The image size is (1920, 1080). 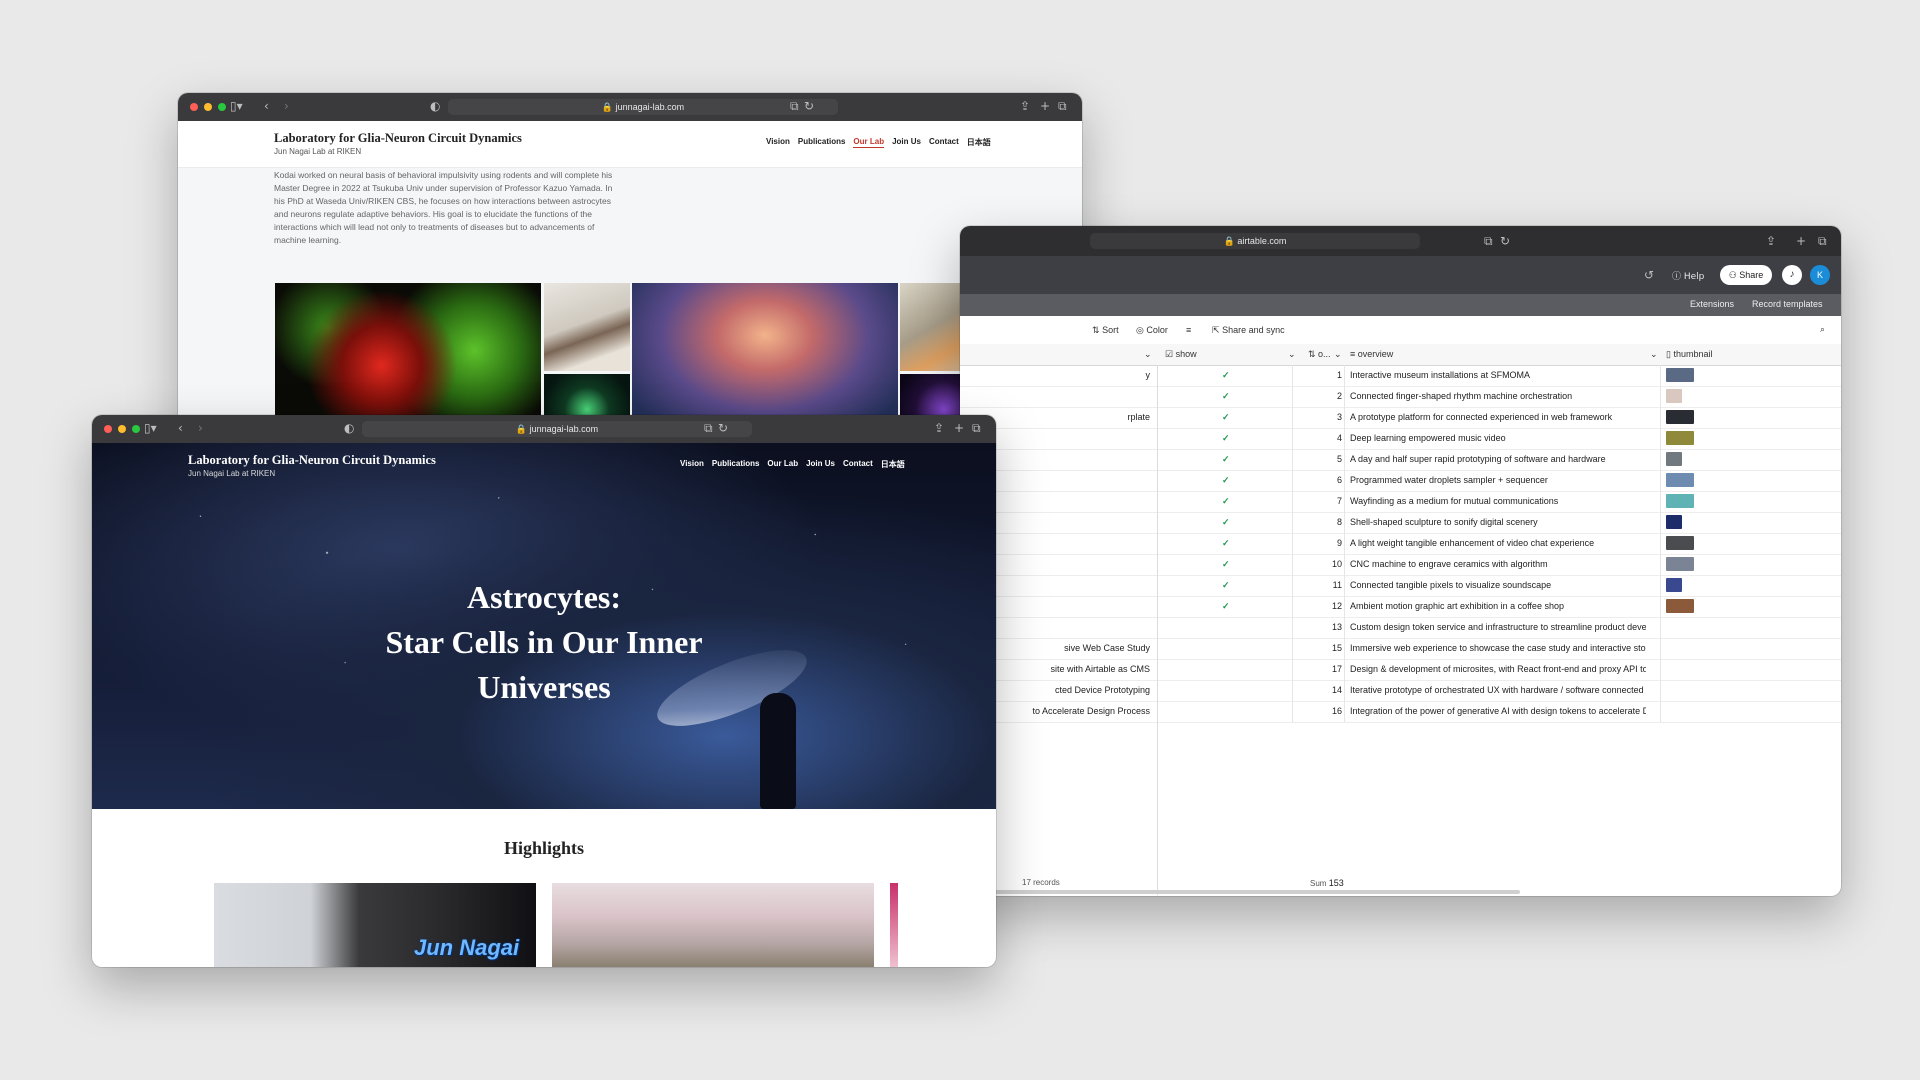 What do you see at coordinates (1055, 396) in the screenshot?
I see `cell-name` at bounding box center [1055, 396].